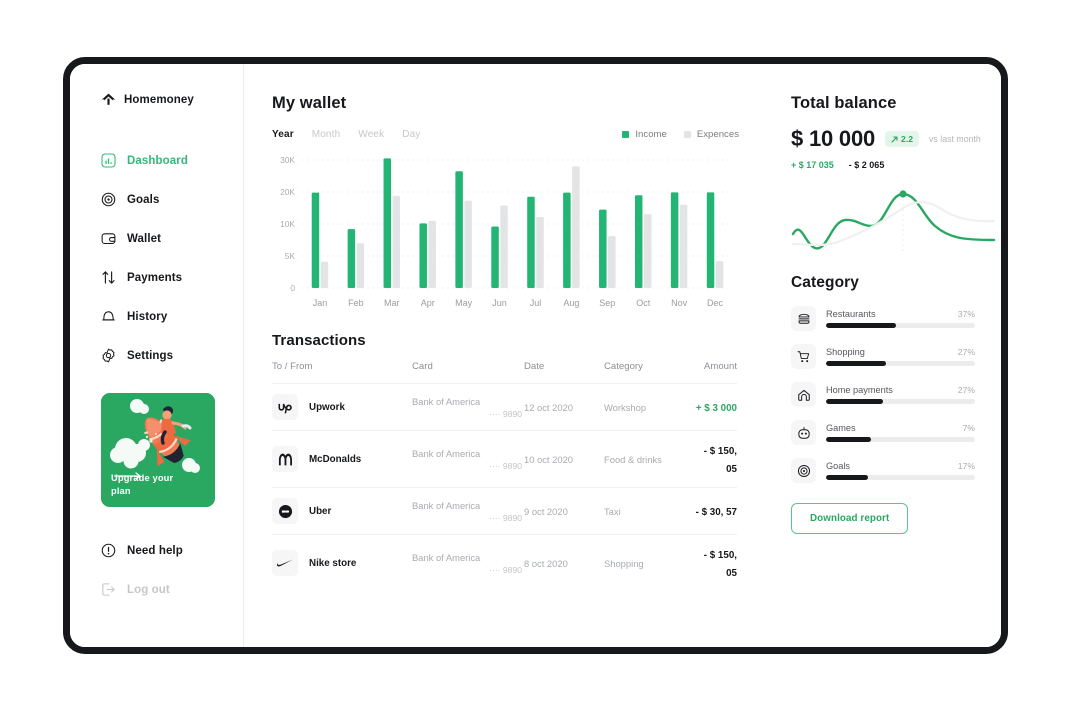  Describe the element at coordinates (144, 238) in the screenshot. I see `sidebar-item-label: Wallet` at that location.